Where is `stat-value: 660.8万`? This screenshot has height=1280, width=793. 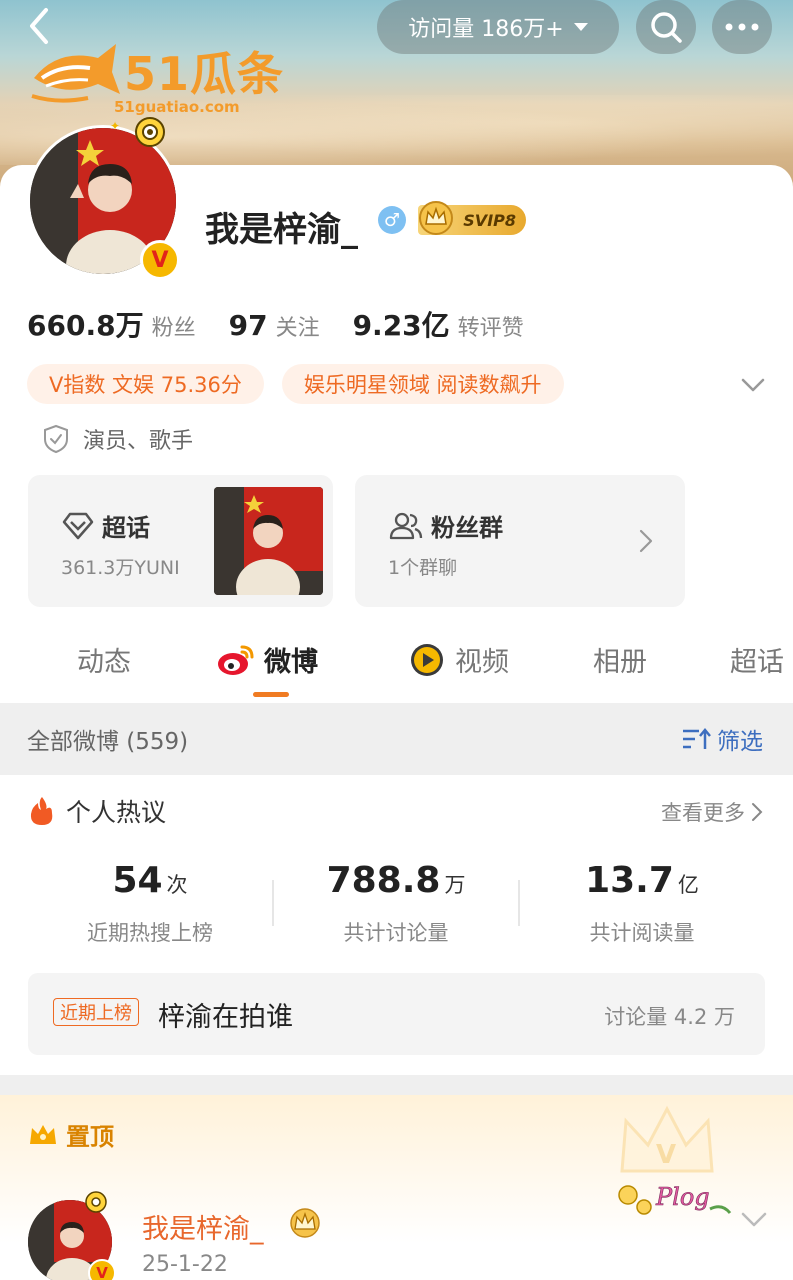
stat-value: 660.8万 is located at coordinates (85, 325).